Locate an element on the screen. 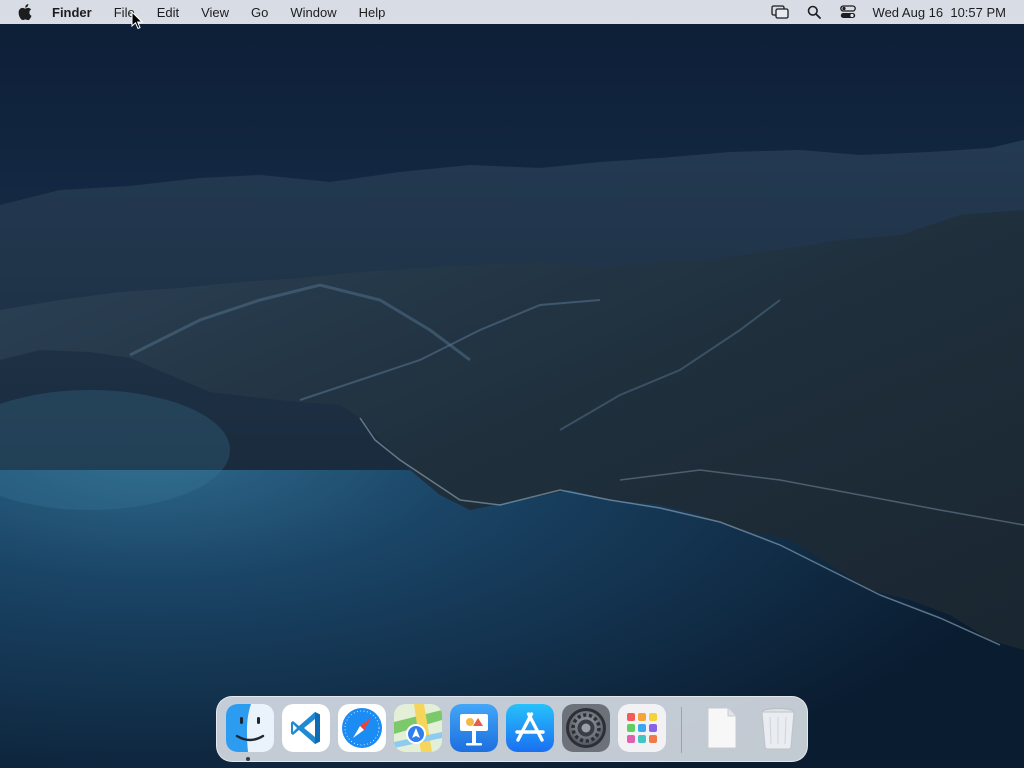 The height and width of the screenshot is (768, 1024). apple-logo-icon is located at coordinates (26, 12).